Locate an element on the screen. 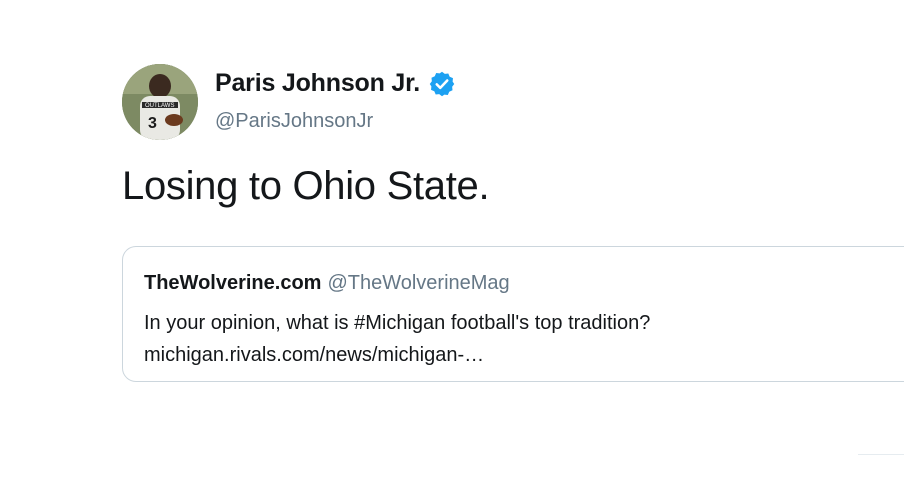 Image resolution: width=904 pixels, height=490 pixels. author-handle: @ParisJohnsonJr is located at coordinates (294, 121).